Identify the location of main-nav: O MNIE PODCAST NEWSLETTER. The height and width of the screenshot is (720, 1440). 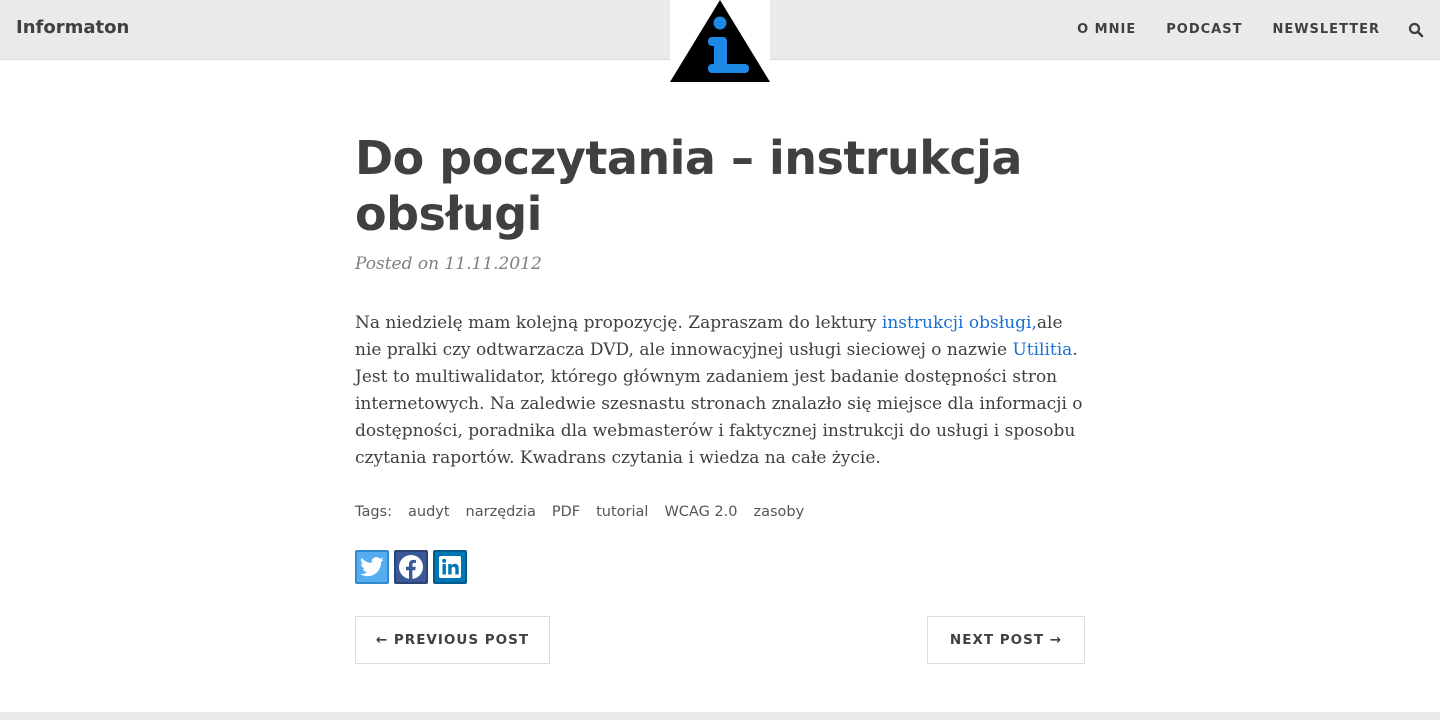
(1258, 29).